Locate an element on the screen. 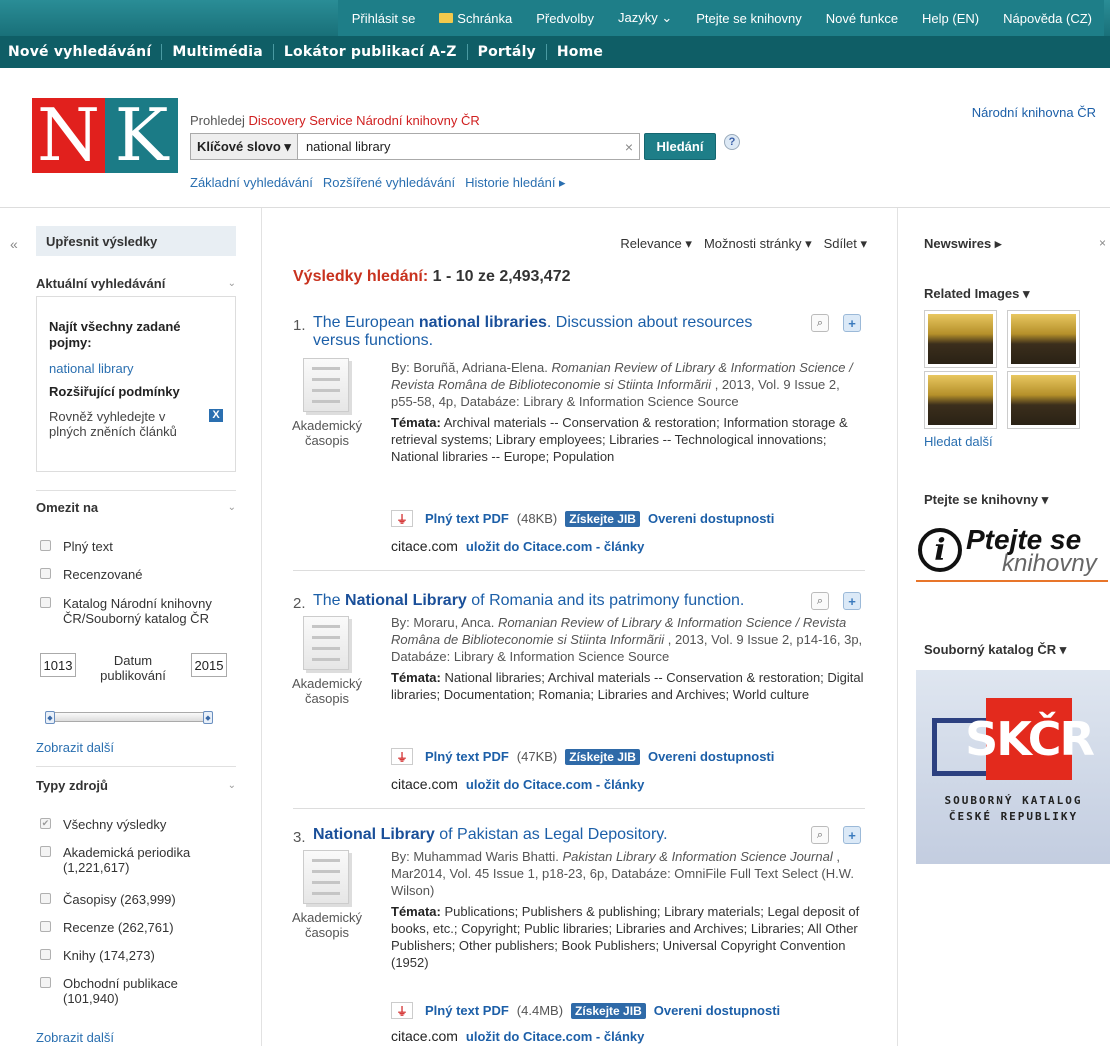  search-button: Hledání is located at coordinates (680, 146).